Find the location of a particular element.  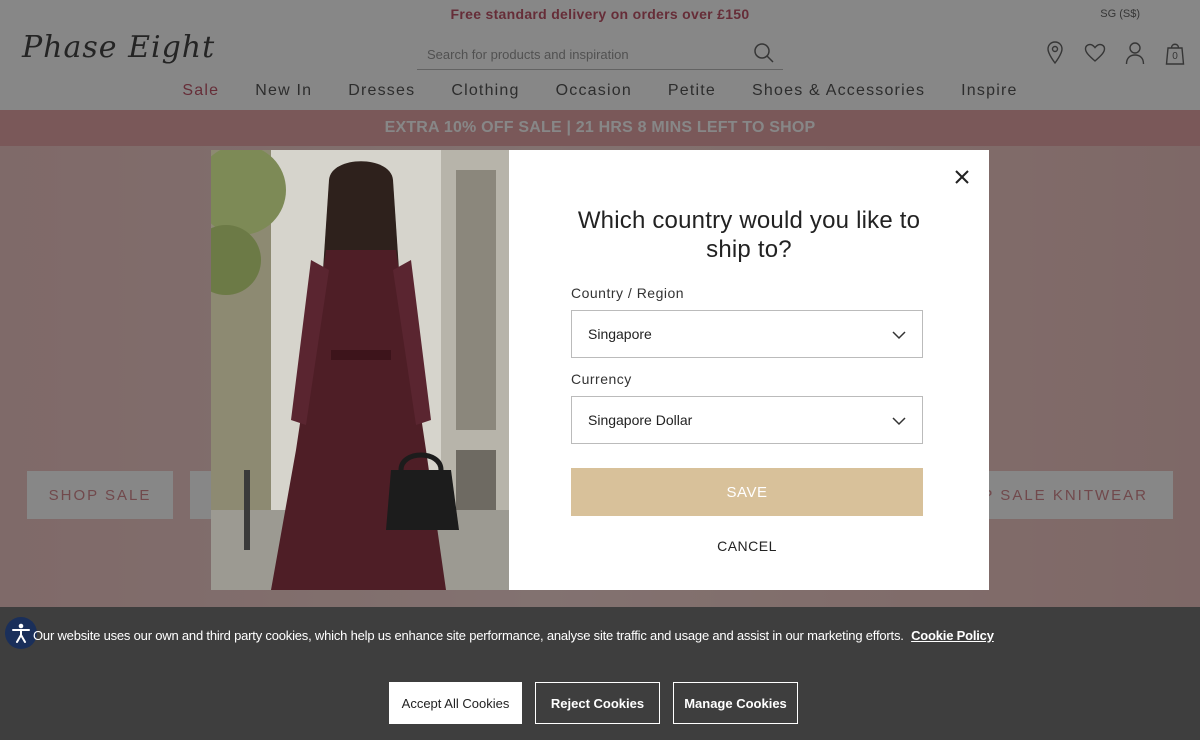

currency-label: Currency is located at coordinates (601, 379).